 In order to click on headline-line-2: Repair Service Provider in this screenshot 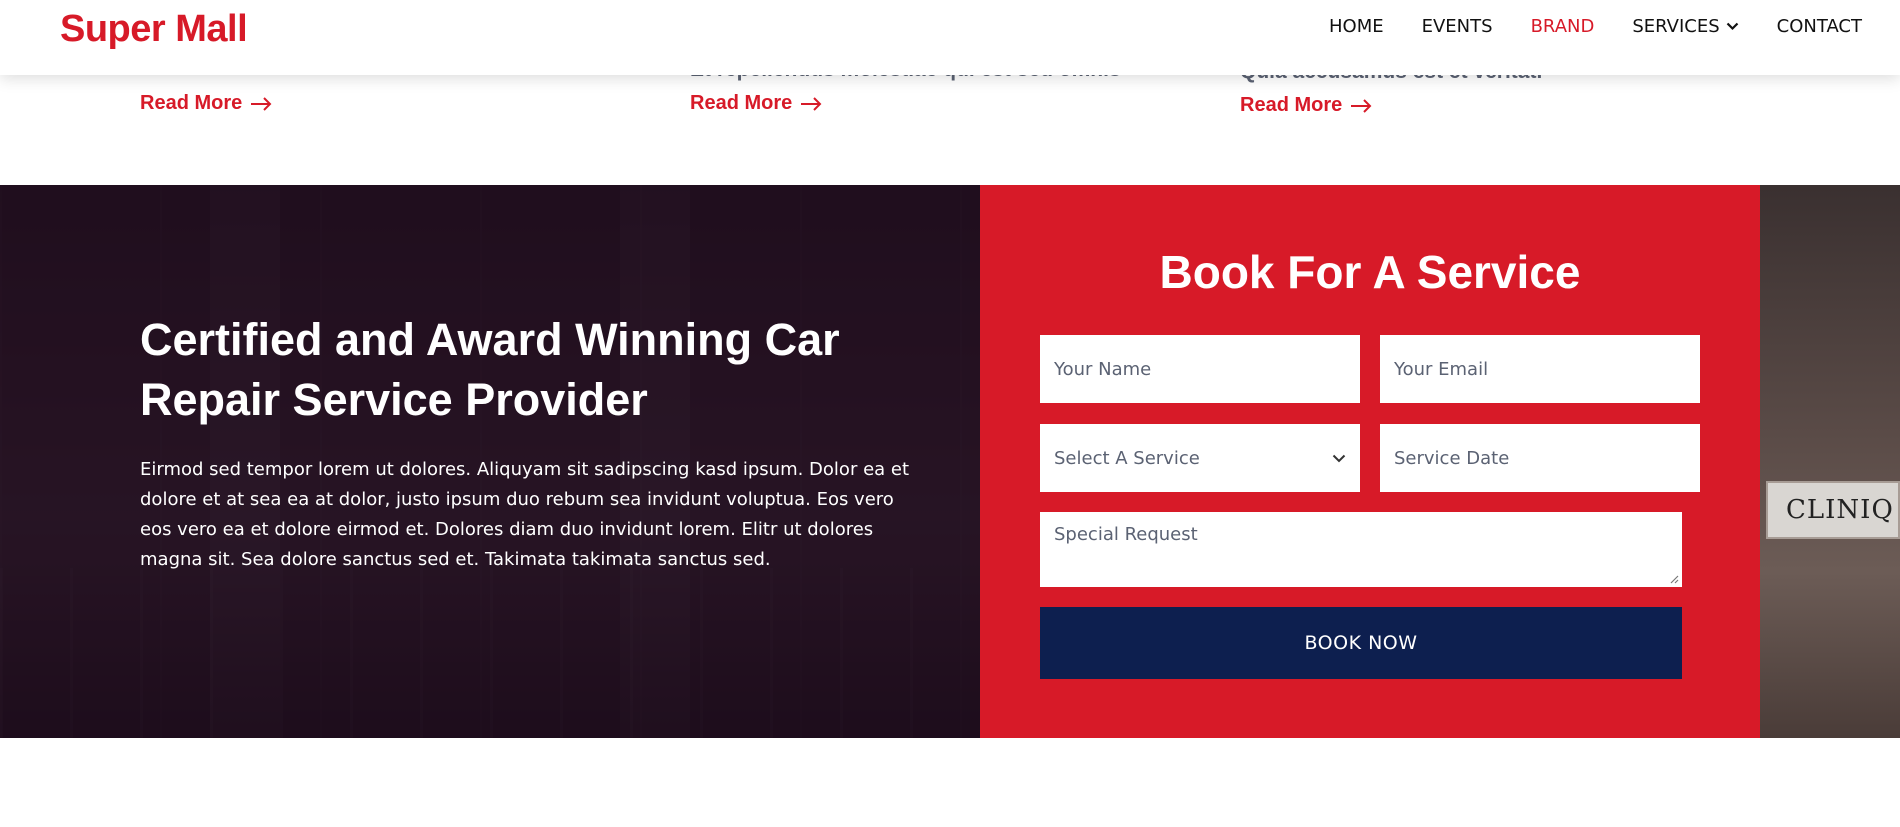, I will do `click(394, 399)`.